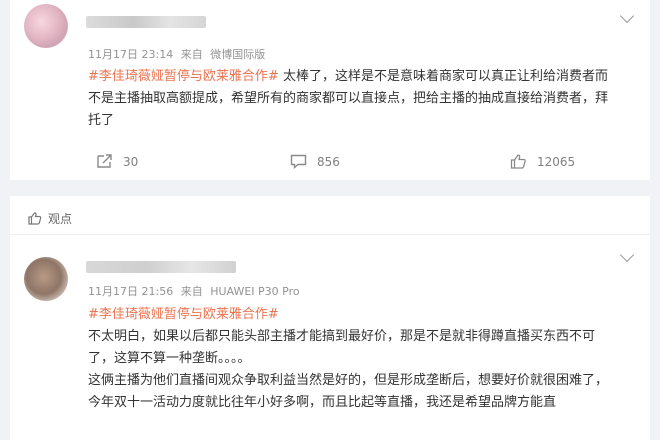  Describe the element at coordinates (298, 161) in the screenshot. I see `comment-icon` at that location.